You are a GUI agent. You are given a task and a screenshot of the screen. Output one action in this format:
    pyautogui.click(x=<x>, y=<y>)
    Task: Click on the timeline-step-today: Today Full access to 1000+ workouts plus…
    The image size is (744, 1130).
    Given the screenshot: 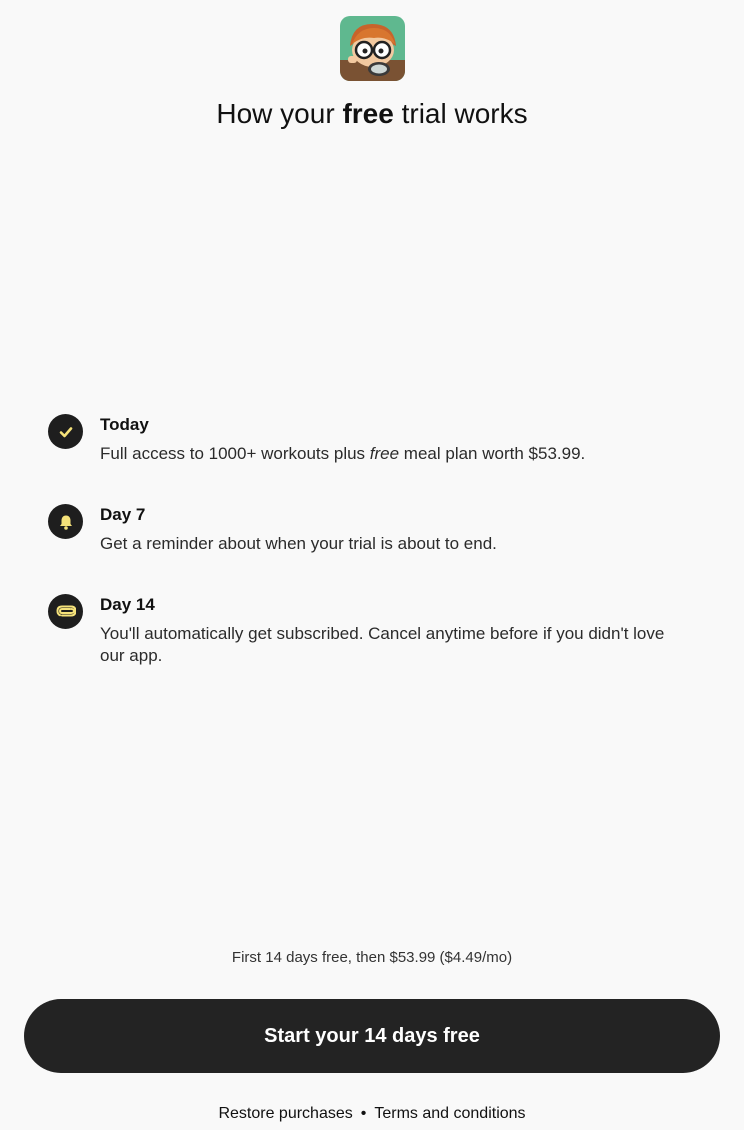 What is the action you would take?
    pyautogui.click(x=368, y=459)
    